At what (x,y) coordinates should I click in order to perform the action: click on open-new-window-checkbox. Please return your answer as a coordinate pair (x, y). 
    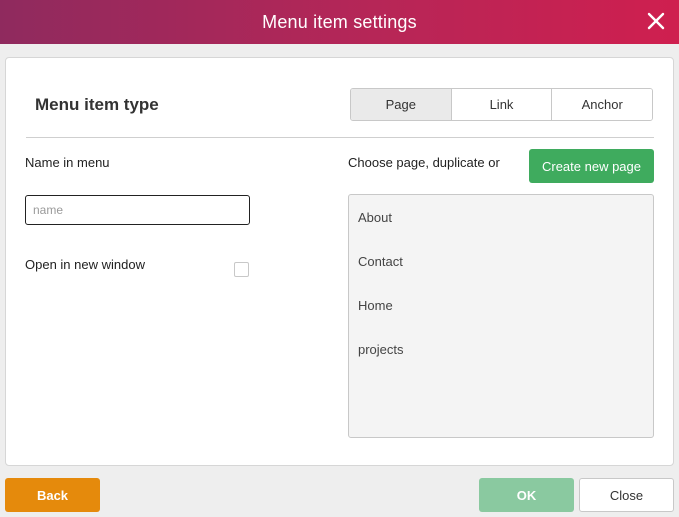
    Looking at the image, I should click on (241, 269).